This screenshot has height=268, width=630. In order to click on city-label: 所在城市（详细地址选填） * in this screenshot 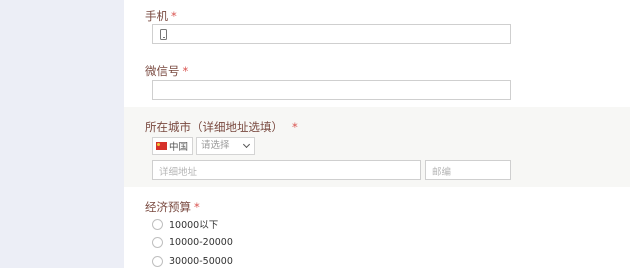, I will do `click(221, 127)`.